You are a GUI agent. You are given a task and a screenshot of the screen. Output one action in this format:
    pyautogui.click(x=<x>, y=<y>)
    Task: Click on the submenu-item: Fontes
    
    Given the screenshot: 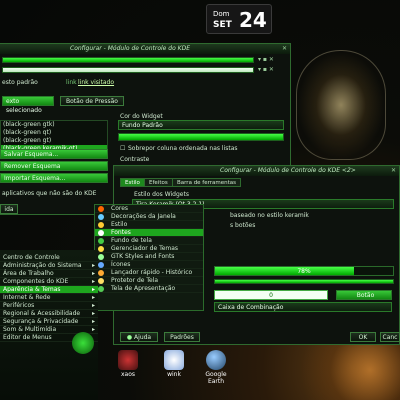 What is the action you would take?
    pyautogui.click(x=149, y=233)
    